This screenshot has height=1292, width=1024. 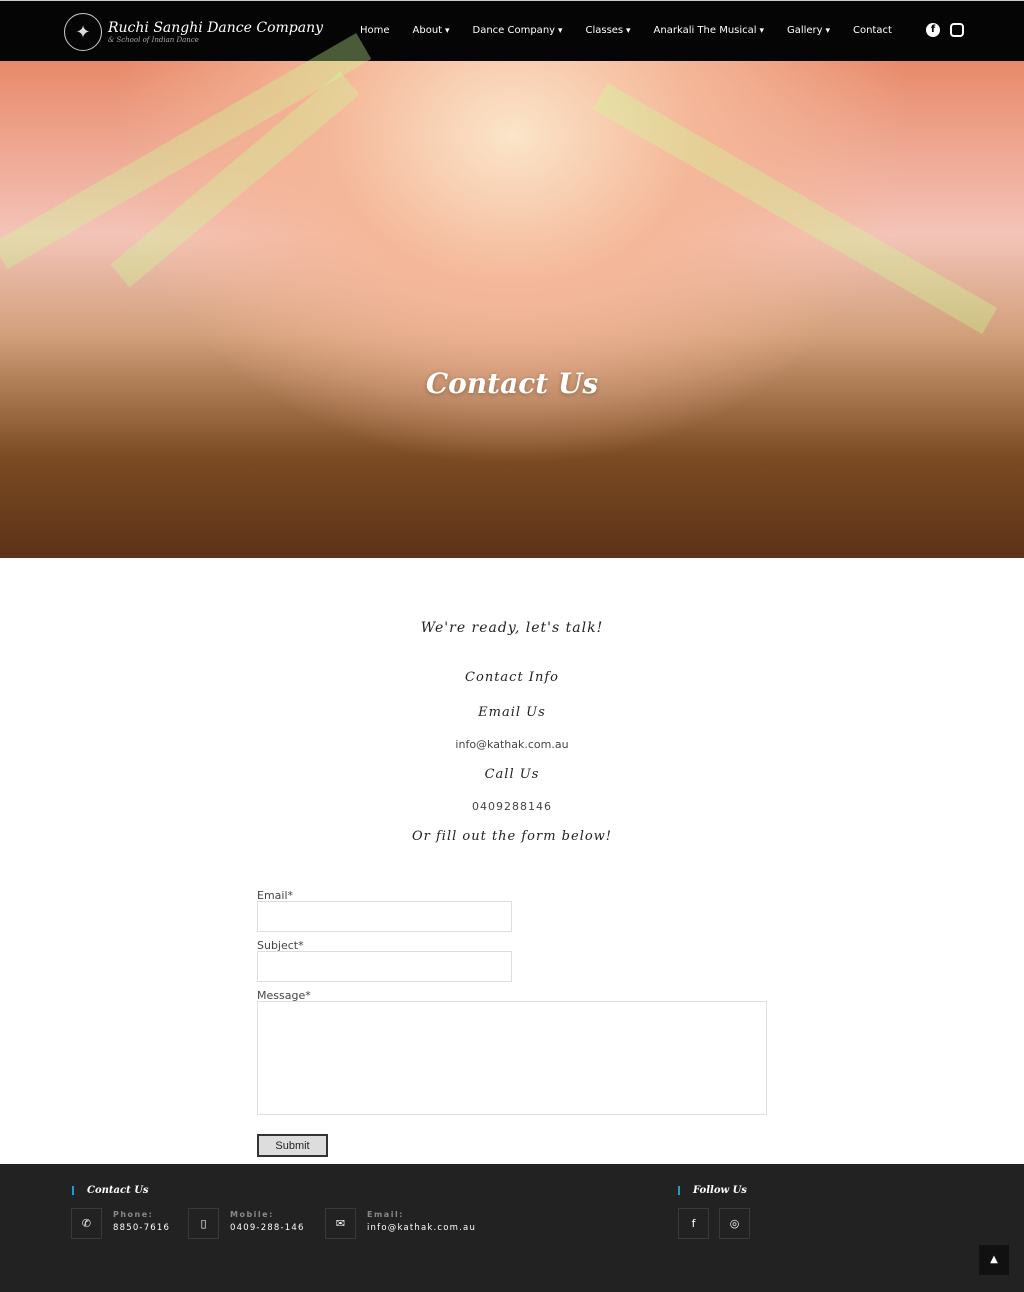 I want to click on nav-home: Home, so click(x=375, y=30).